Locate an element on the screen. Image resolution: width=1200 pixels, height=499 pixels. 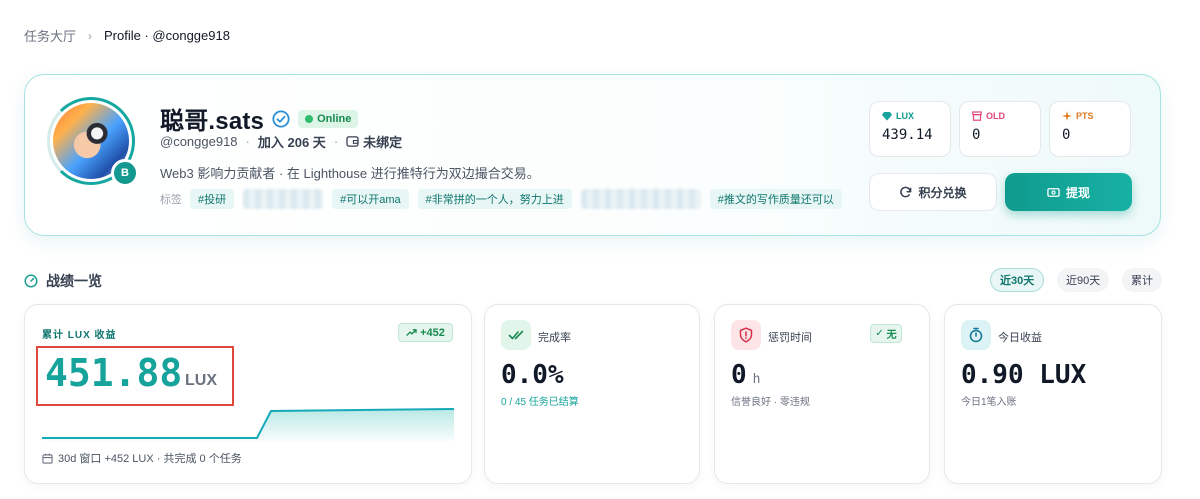
breadcrumb-home-link: 任务大厅 is located at coordinates (50, 35).